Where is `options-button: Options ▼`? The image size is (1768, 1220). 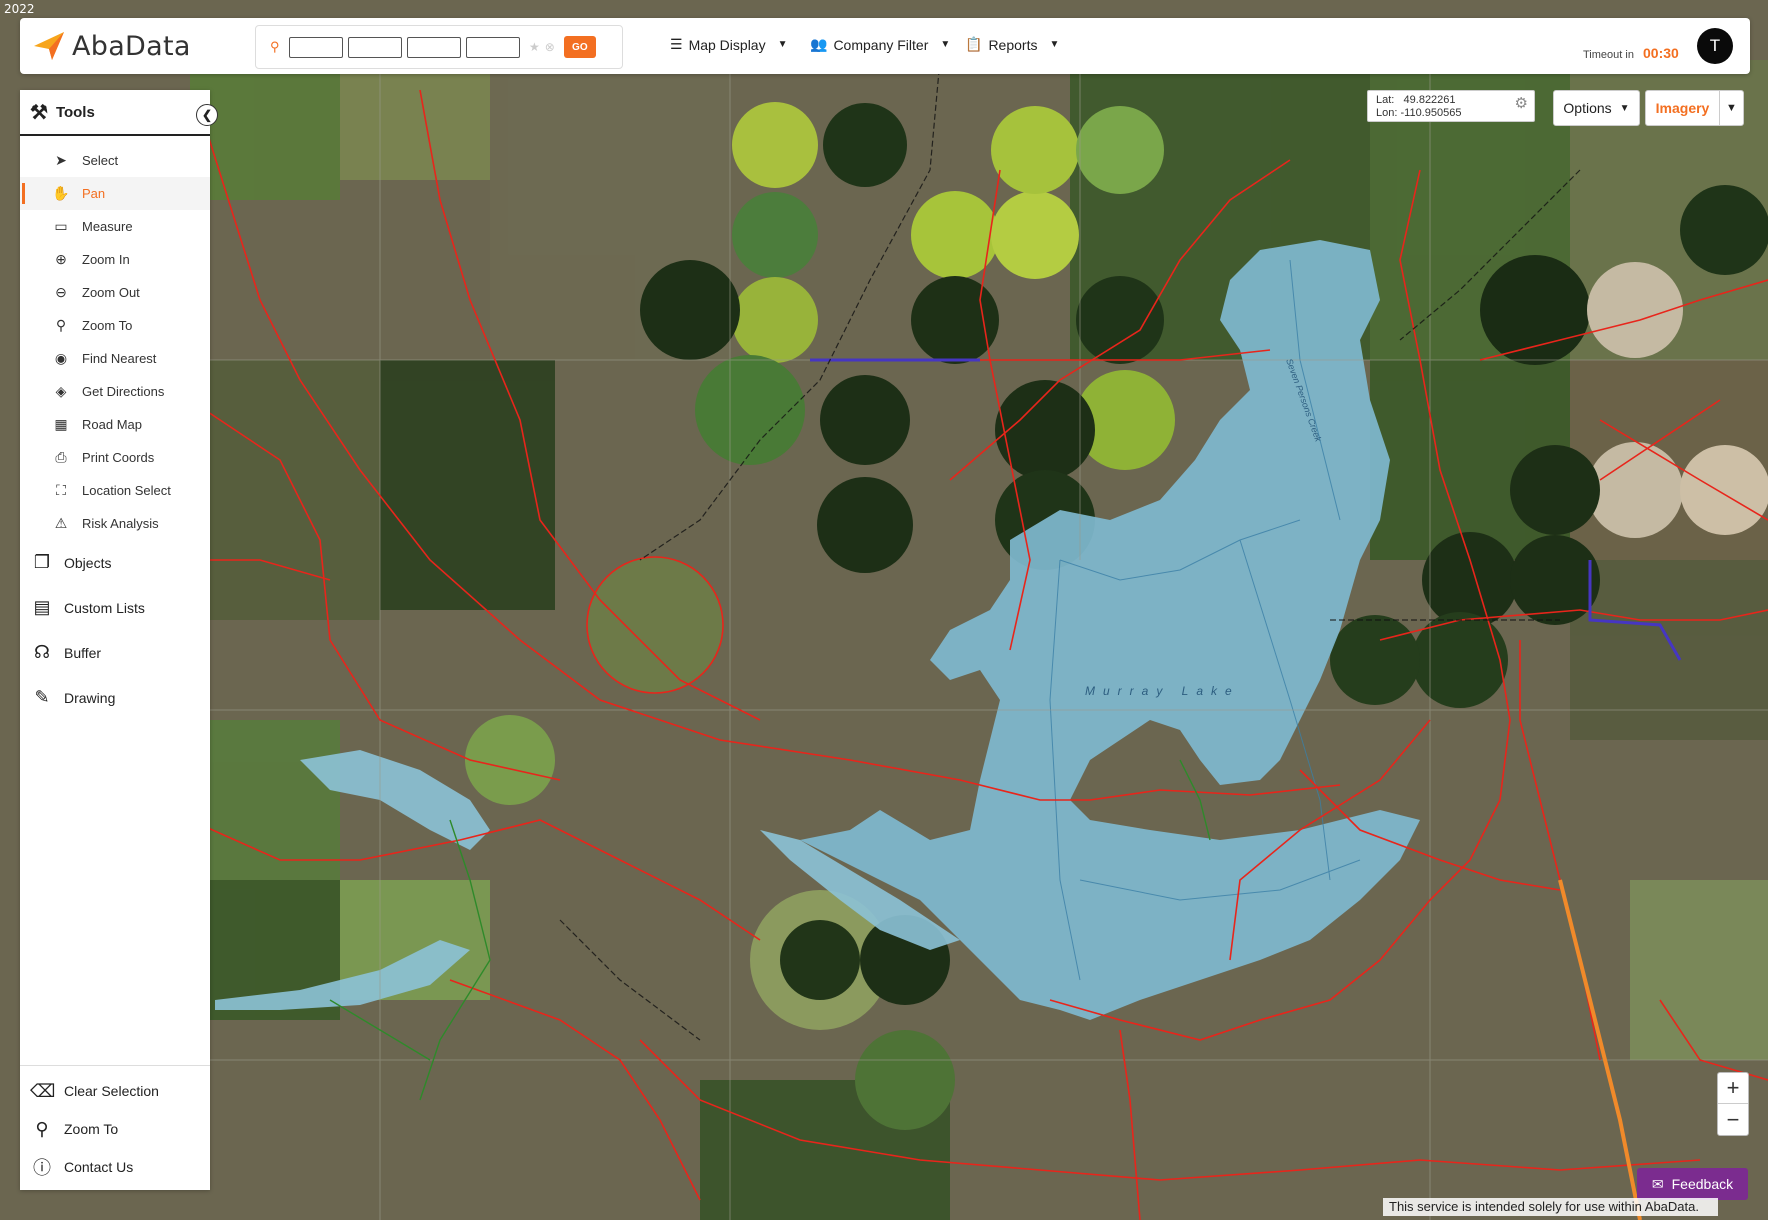 options-button: Options ▼ is located at coordinates (1596, 108).